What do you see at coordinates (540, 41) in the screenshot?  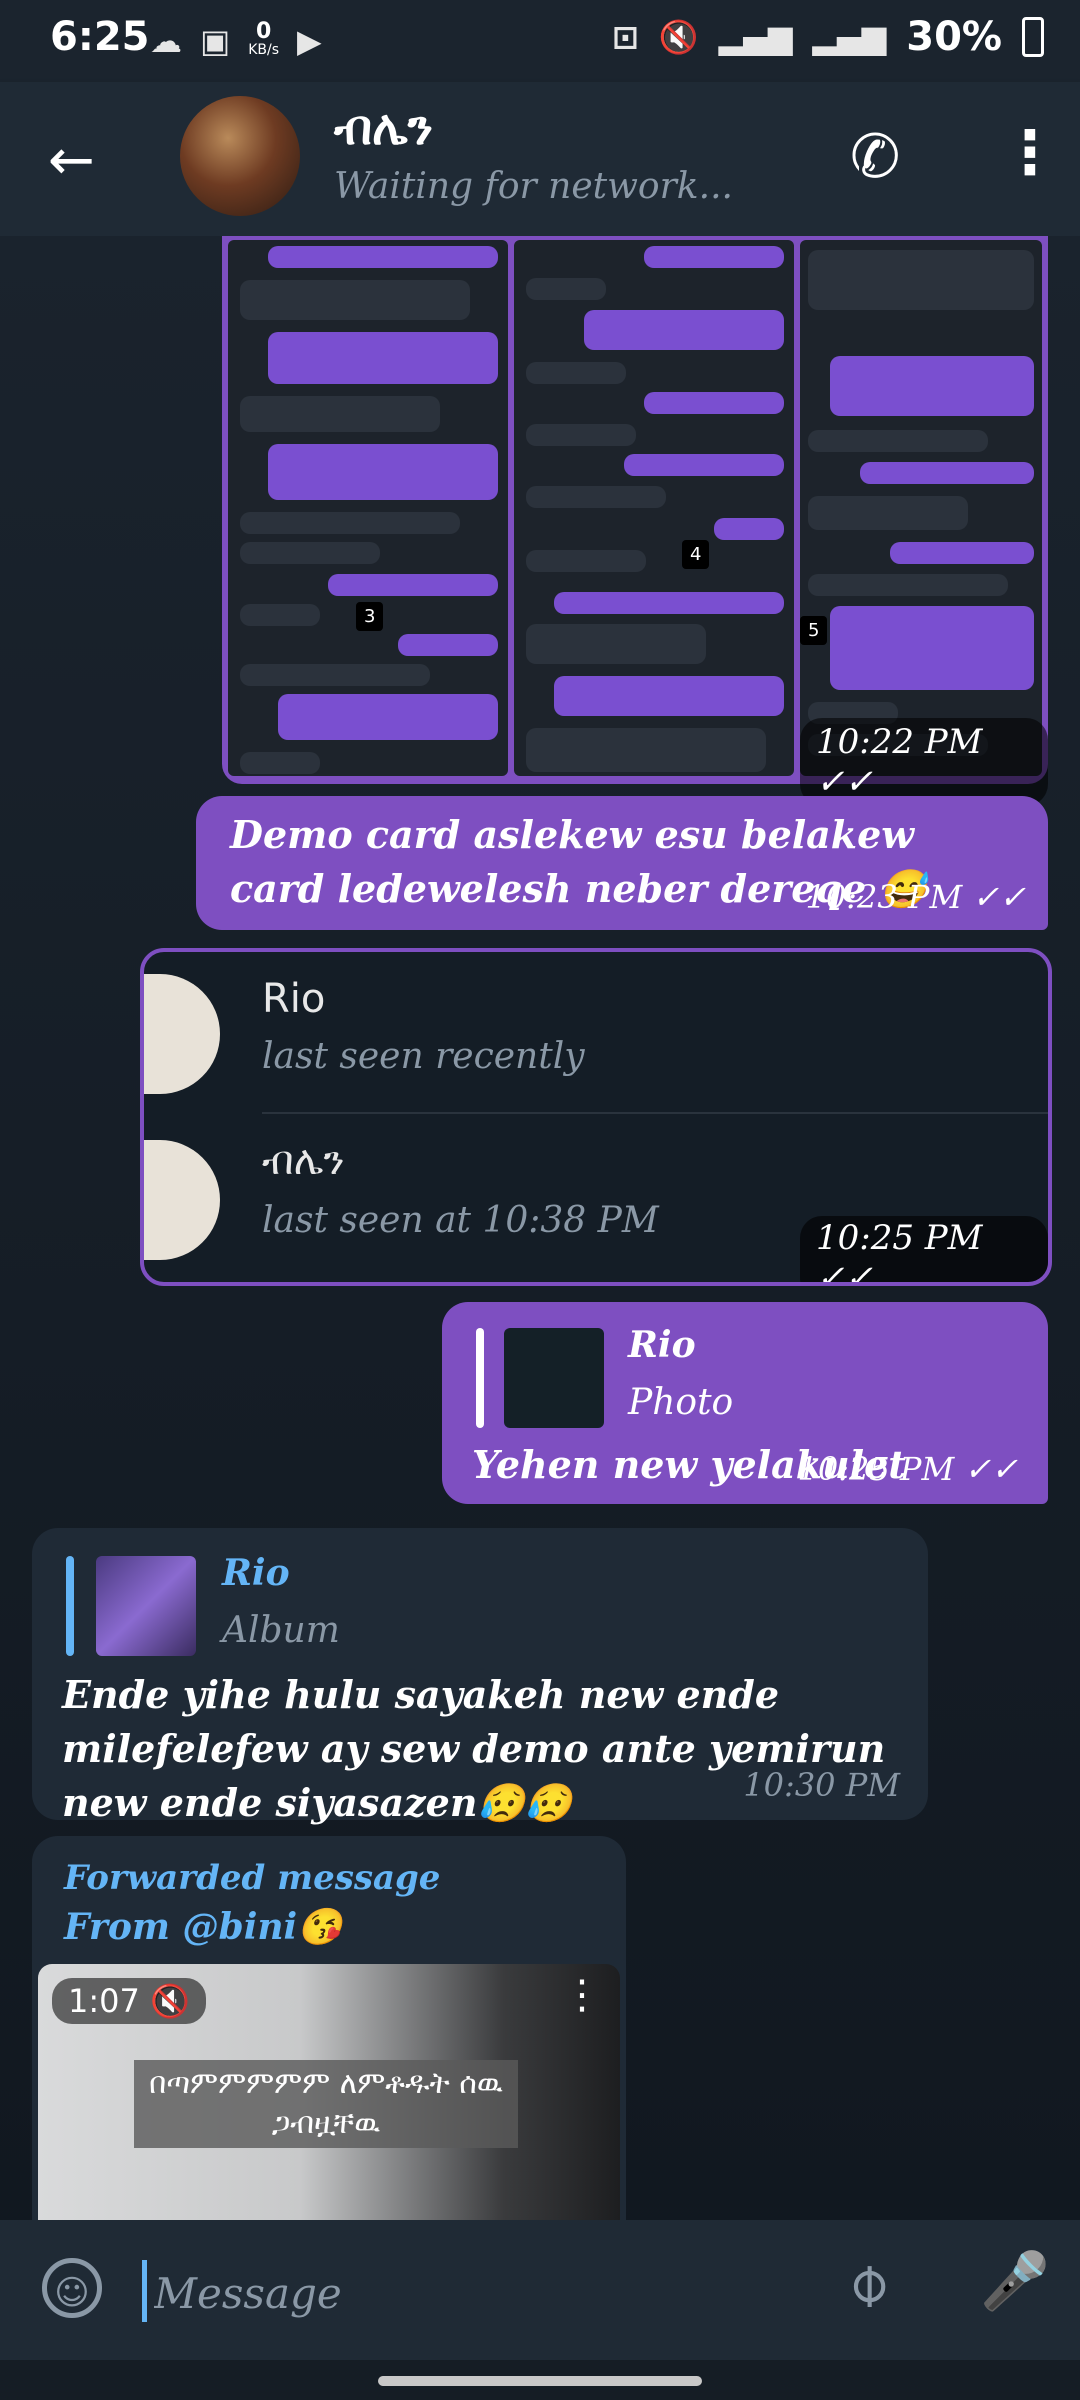 I see `status-bar: 6:25 ☁ ▣ 0 KB/s ▶ ⊡ 🔇 ▂▄▆ ▂▄▆ 30%` at bounding box center [540, 41].